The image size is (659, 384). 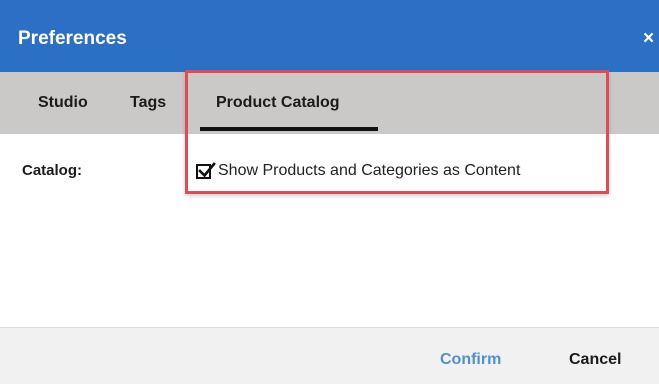 I want to click on close-icon: ×, so click(x=648, y=39).